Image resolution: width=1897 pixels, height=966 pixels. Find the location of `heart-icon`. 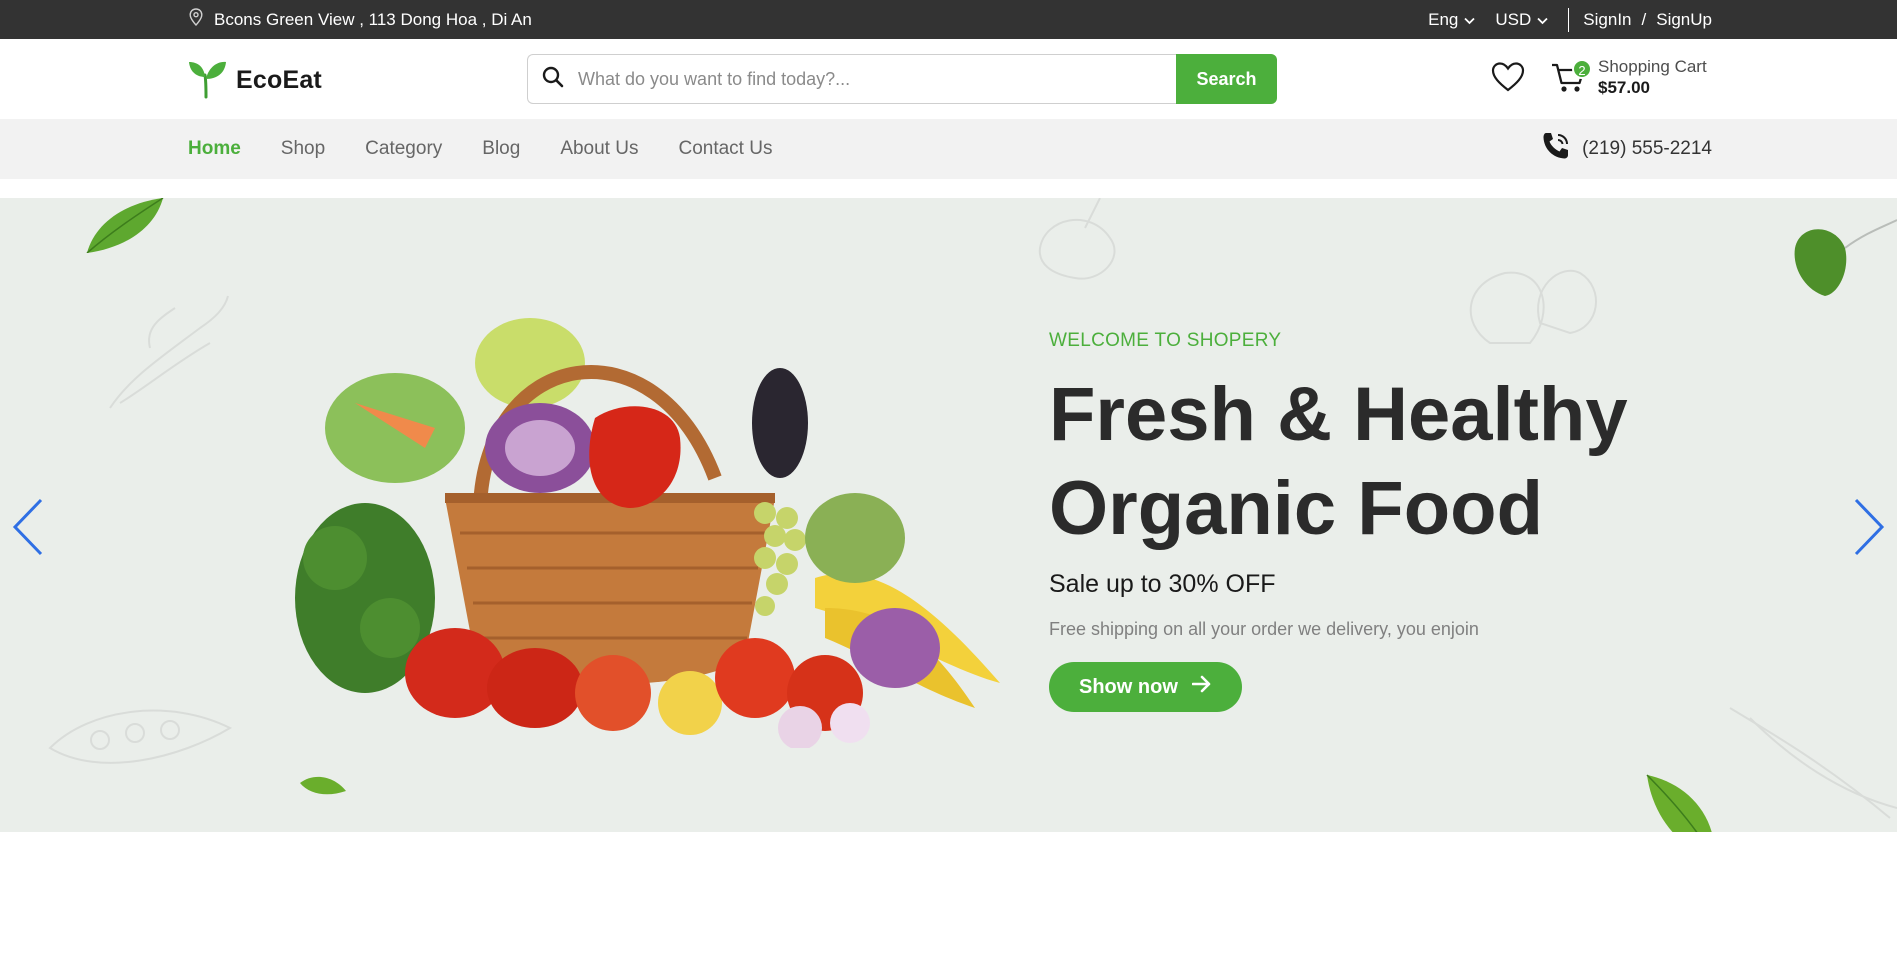

heart-icon is located at coordinates (1508, 79).